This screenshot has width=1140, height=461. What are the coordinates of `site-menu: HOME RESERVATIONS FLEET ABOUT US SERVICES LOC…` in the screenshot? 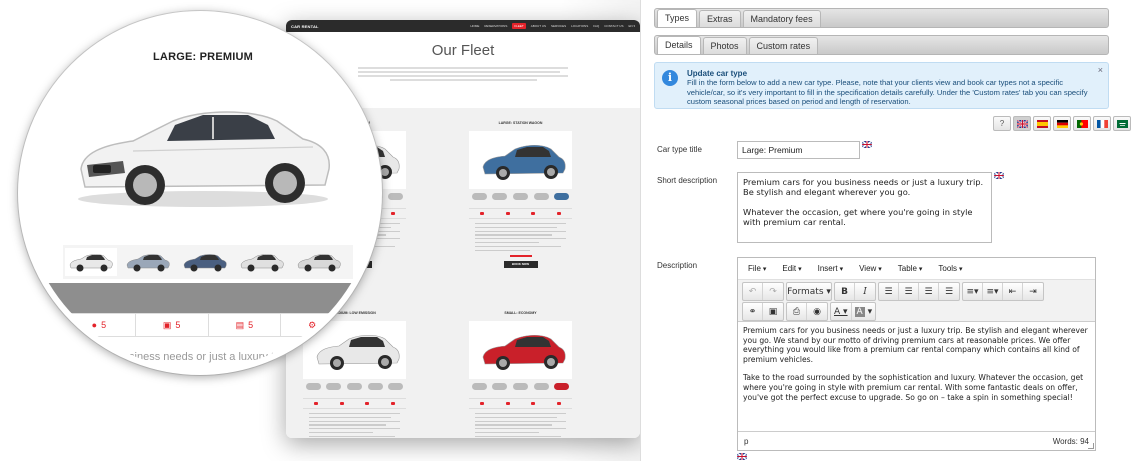 It's located at (552, 26).